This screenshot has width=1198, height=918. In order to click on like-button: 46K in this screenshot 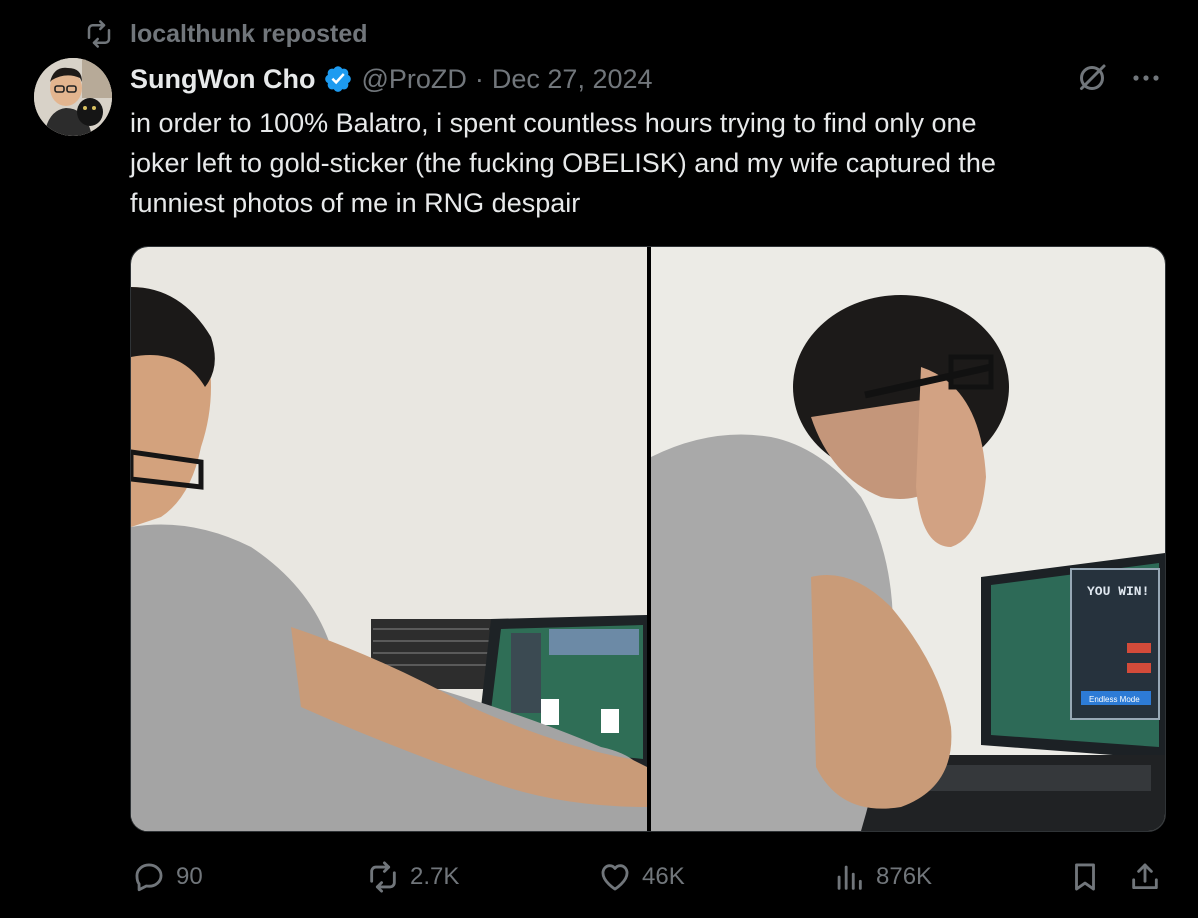, I will do `click(641, 877)`.